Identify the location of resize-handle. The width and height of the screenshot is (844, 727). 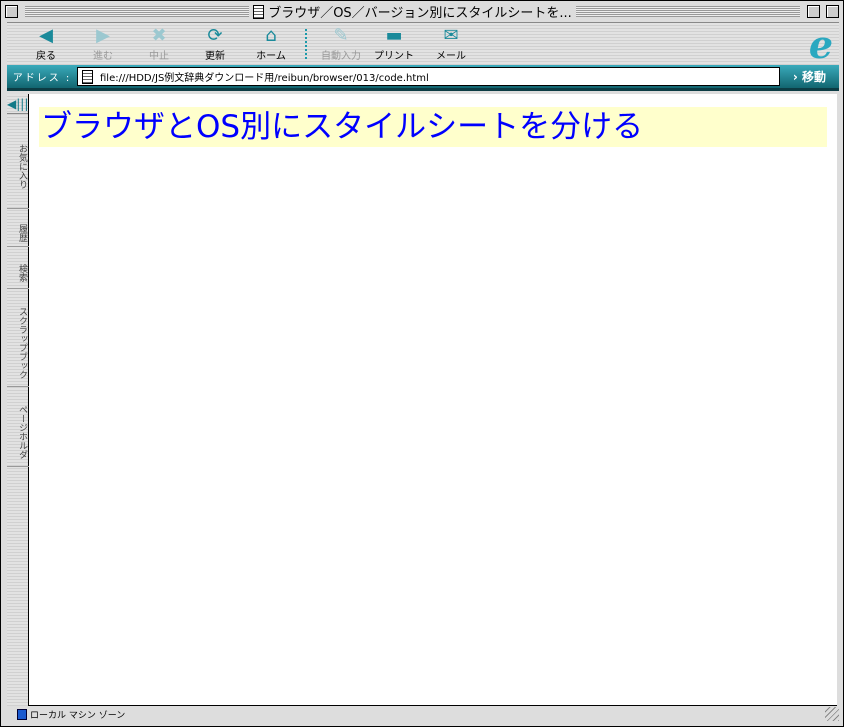
(832, 714).